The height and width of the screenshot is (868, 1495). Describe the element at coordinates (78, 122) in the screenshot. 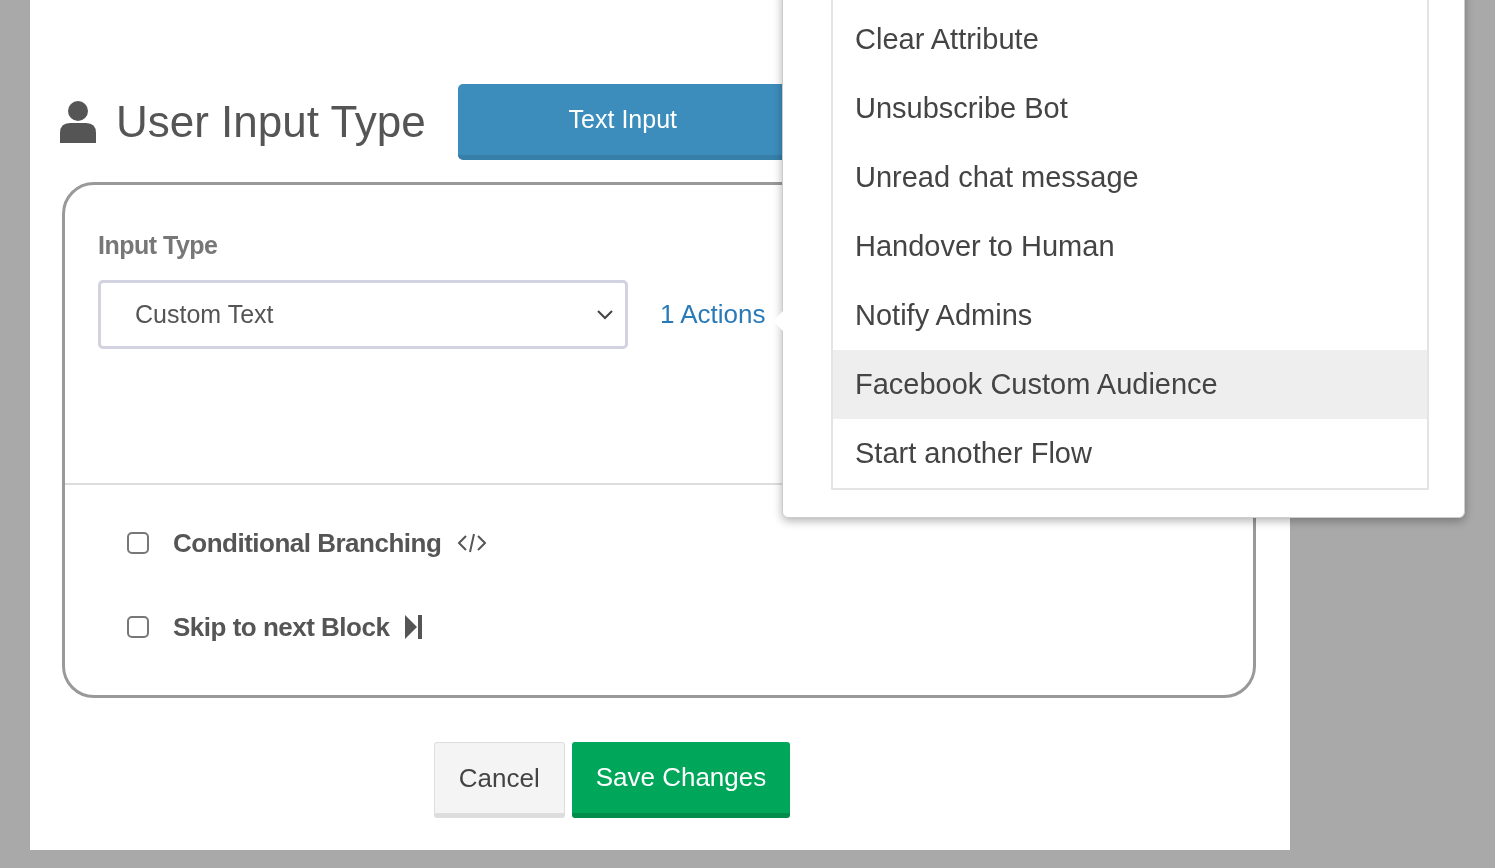

I see `user-icon` at that location.